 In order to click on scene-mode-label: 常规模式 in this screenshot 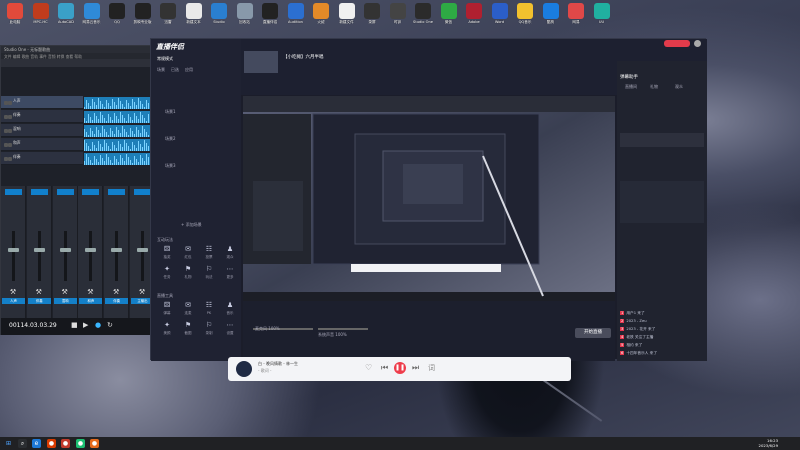, I will do `click(165, 59)`.